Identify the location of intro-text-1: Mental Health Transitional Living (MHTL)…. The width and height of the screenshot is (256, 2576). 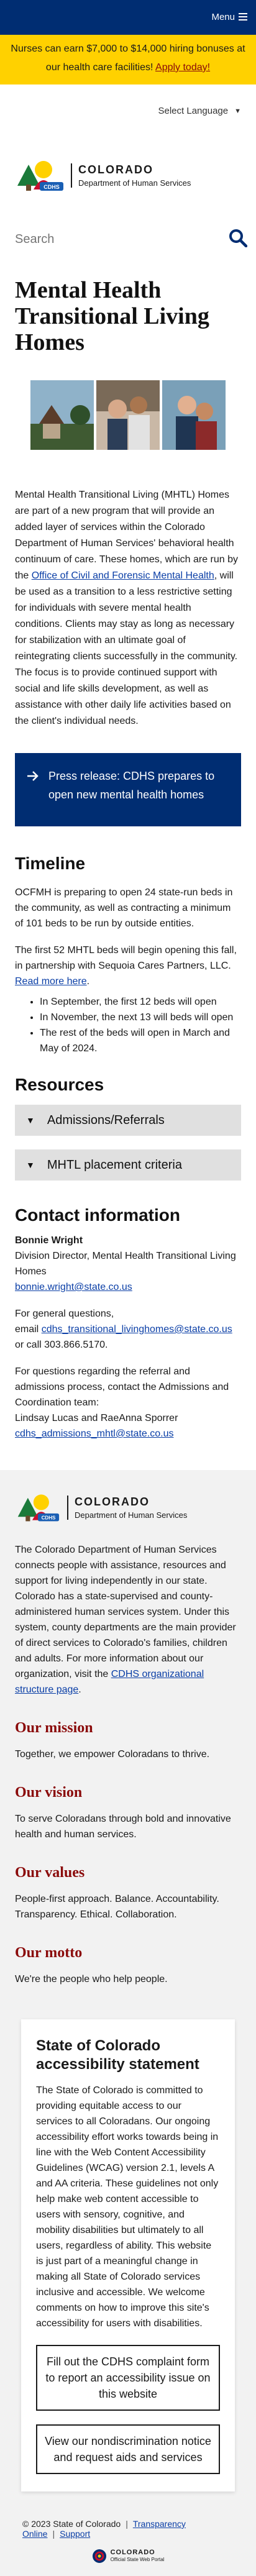
(126, 535).